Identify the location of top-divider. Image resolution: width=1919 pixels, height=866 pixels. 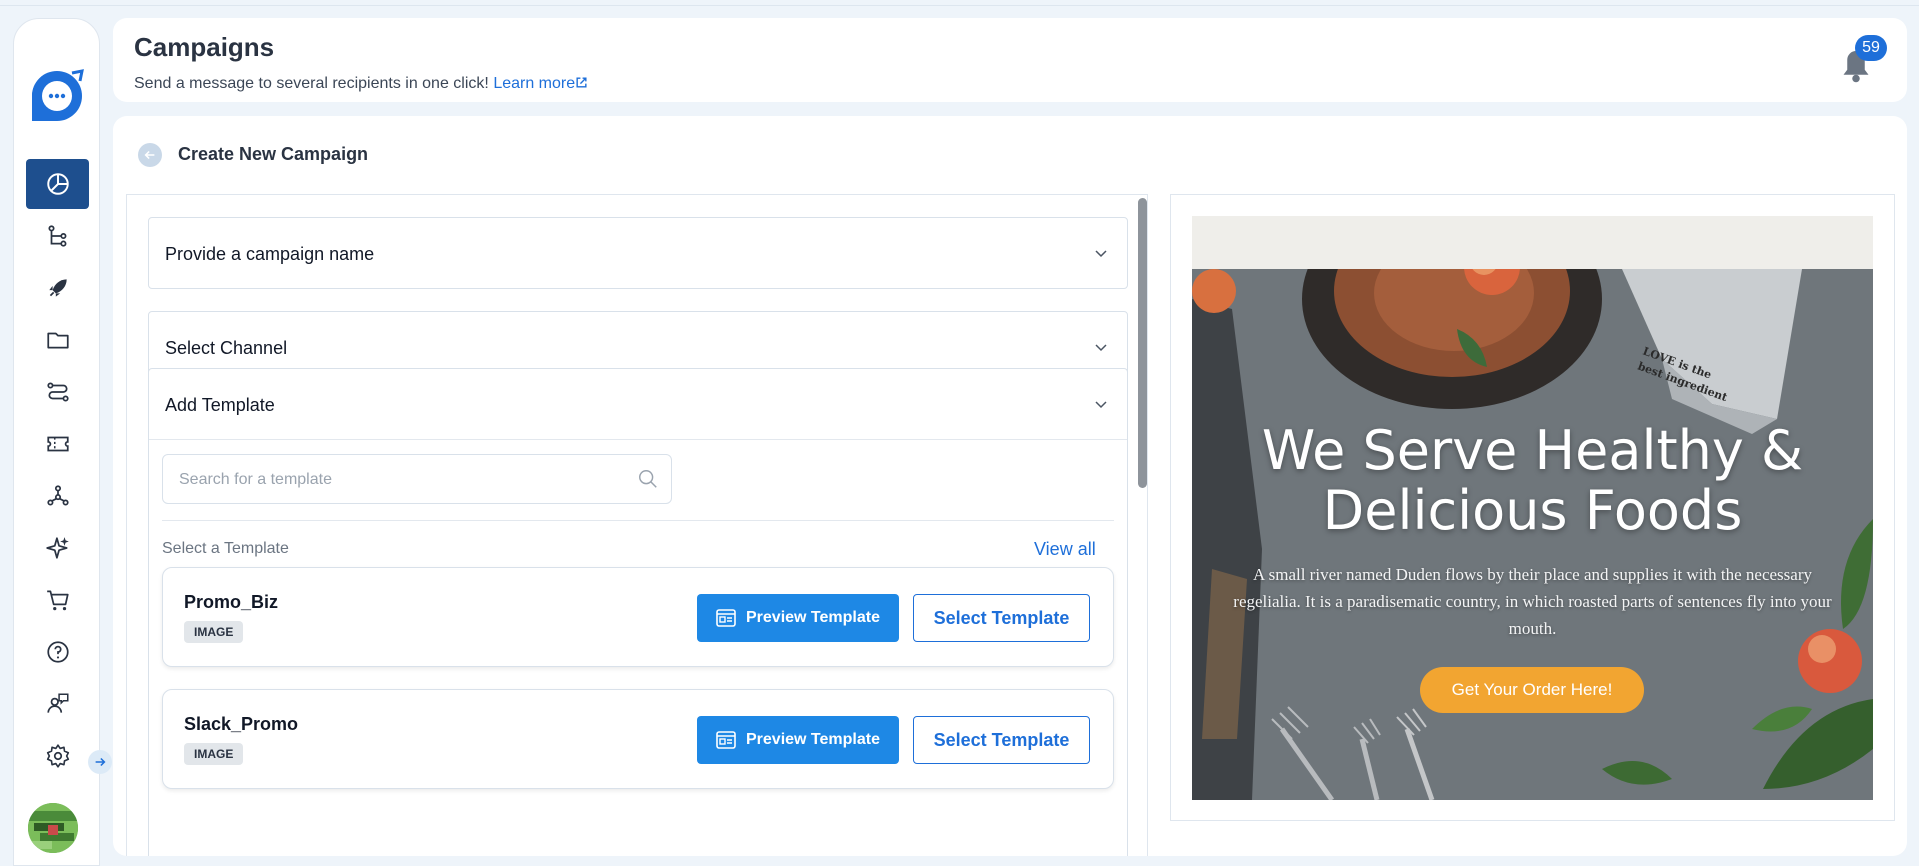
(959, 5).